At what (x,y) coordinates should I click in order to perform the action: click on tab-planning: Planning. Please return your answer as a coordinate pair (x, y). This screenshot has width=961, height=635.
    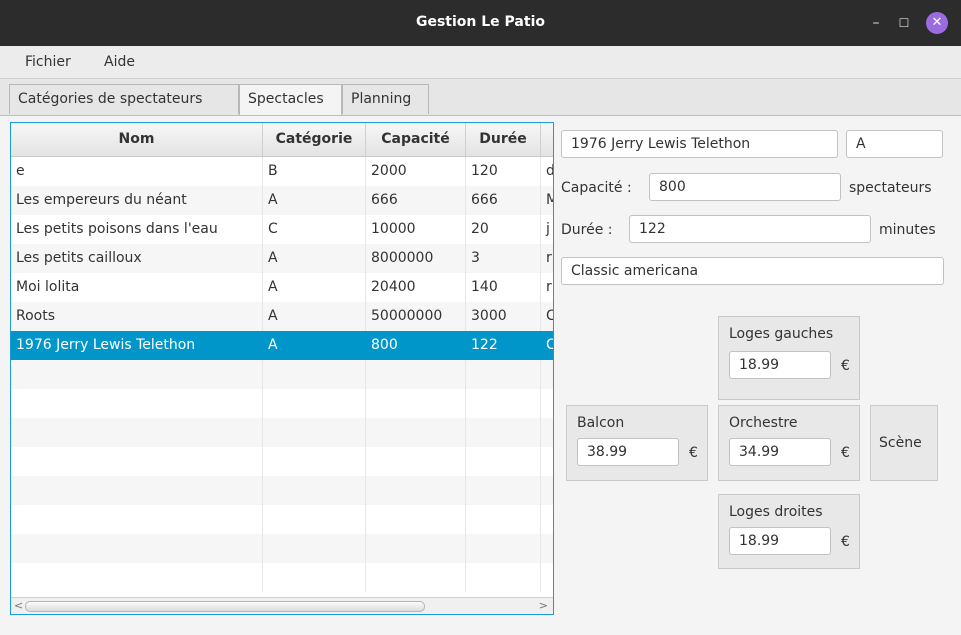
    Looking at the image, I should click on (385, 99).